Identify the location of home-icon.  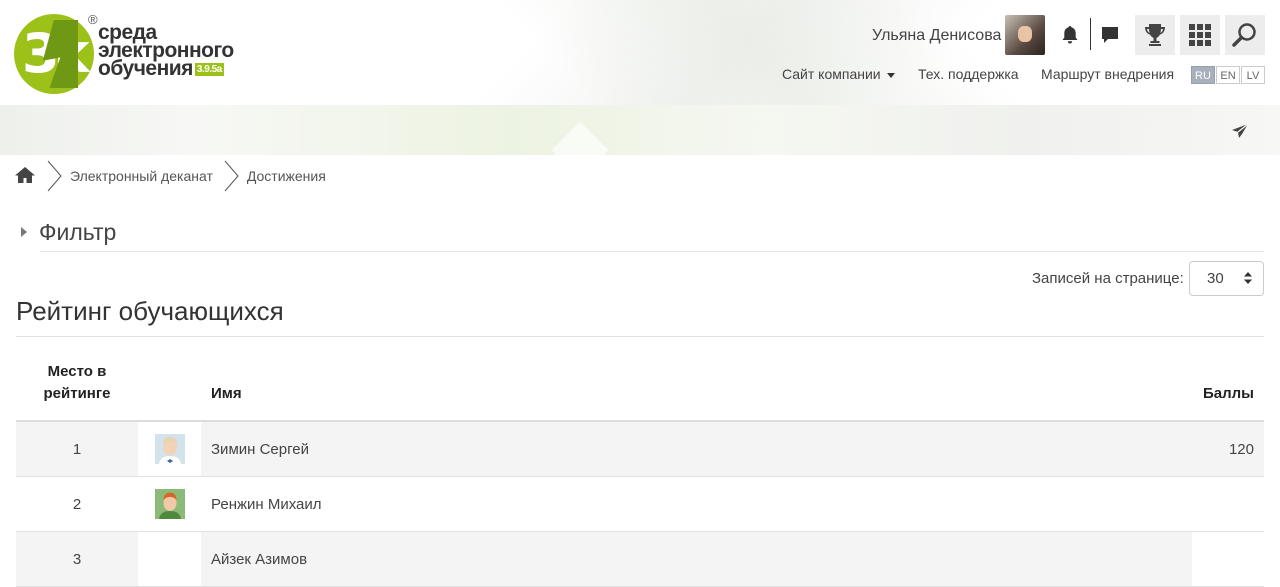
(25, 176).